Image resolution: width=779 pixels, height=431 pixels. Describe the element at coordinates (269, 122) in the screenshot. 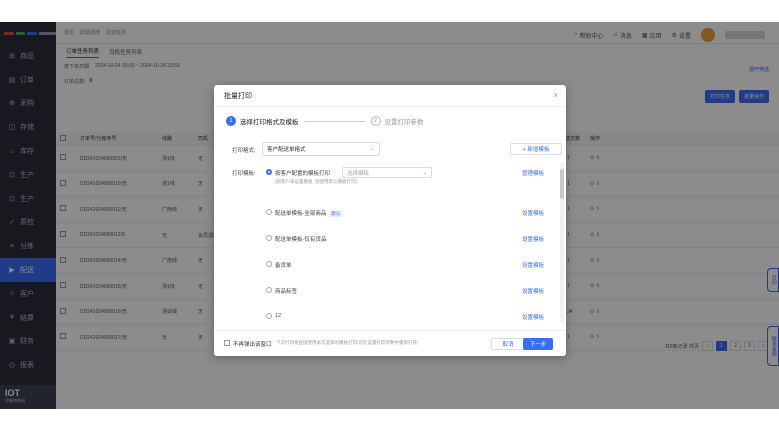

I see `step-1-label: 选择打印格式及模板` at that location.